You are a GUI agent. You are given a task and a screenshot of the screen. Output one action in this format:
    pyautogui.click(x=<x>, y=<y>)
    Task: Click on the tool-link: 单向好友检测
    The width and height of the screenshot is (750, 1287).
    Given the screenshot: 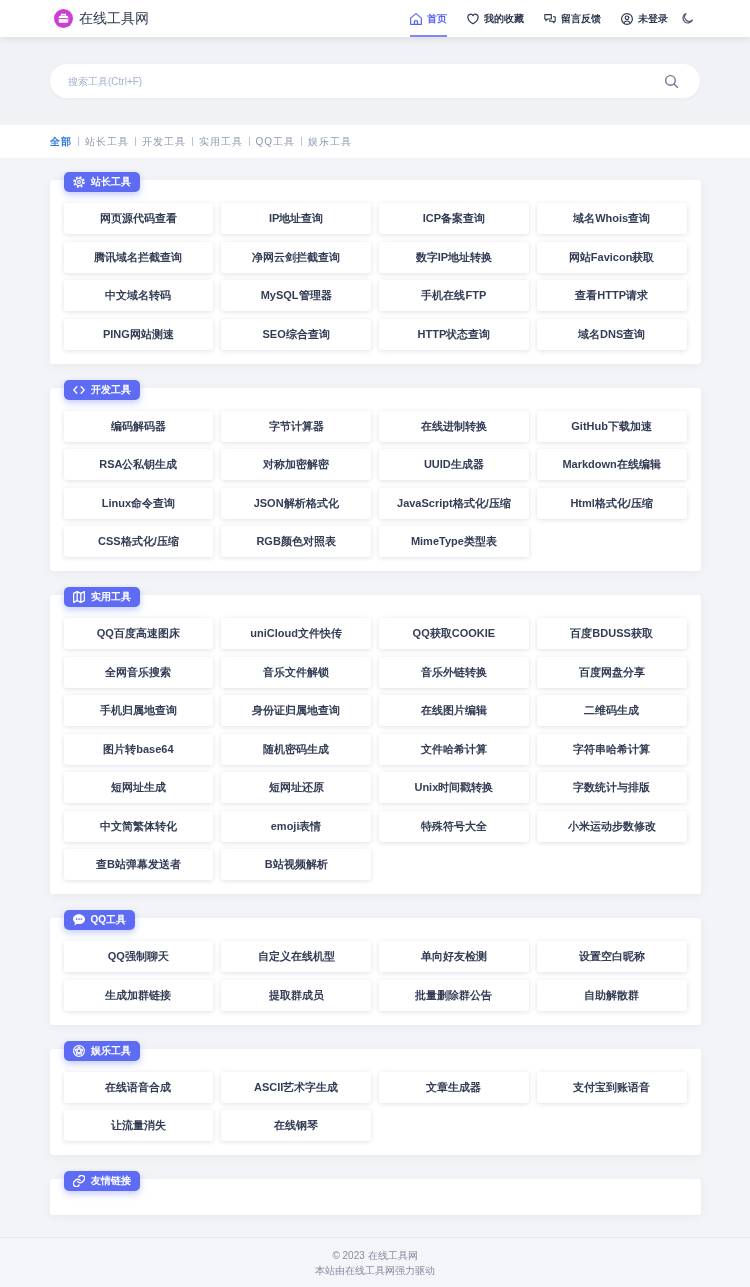 What is the action you would take?
    pyautogui.click(x=454, y=956)
    